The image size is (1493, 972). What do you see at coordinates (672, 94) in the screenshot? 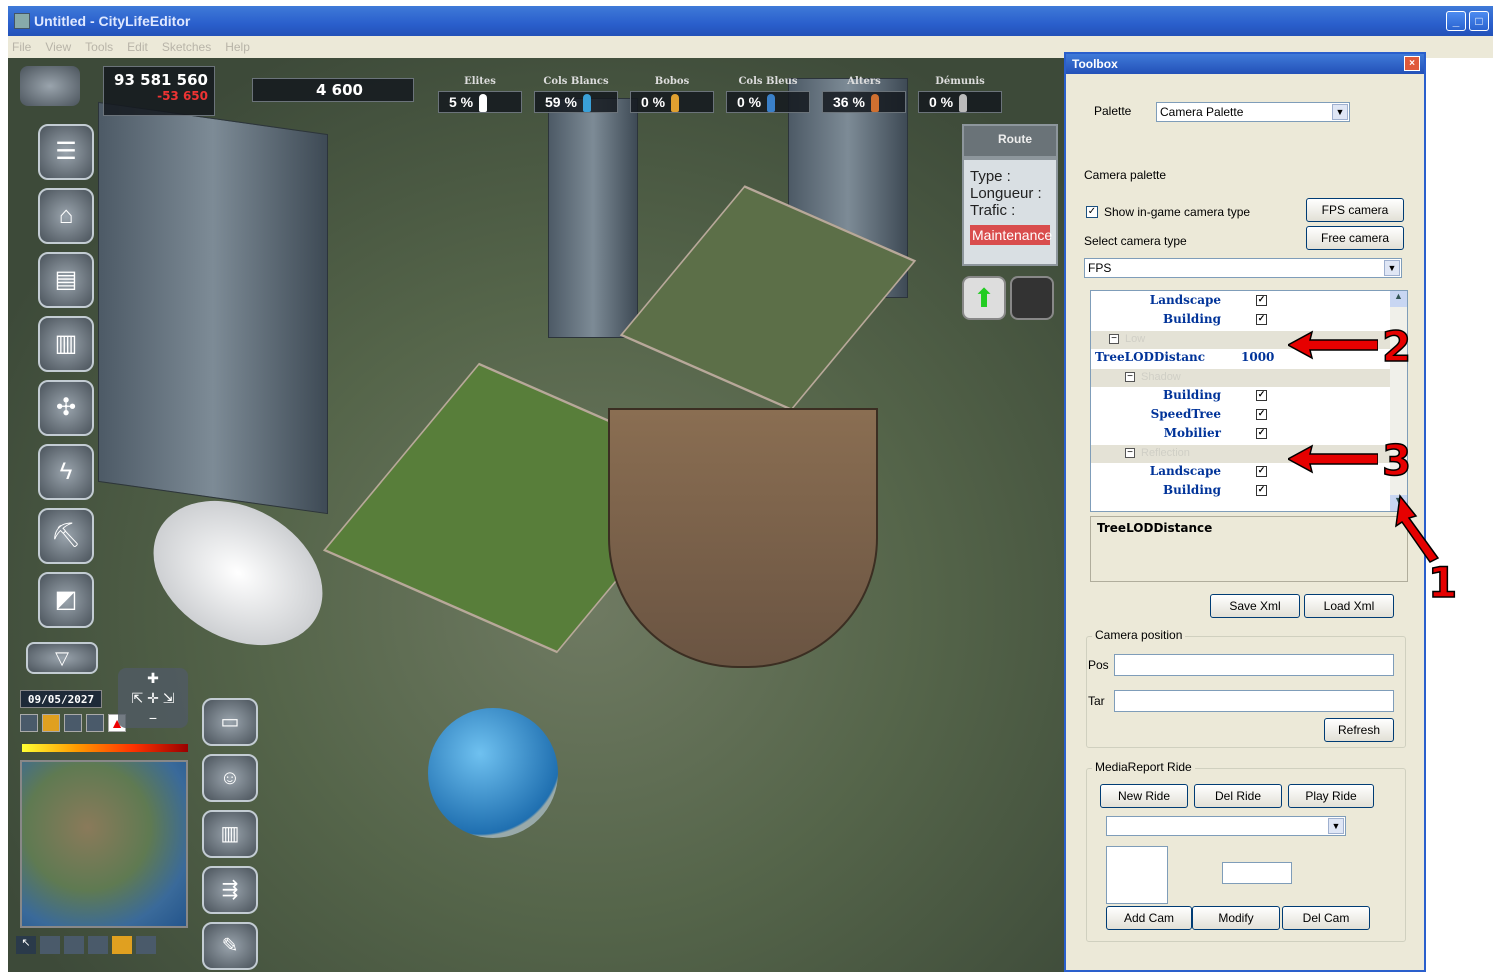
I see `class-bobos: Bobos 0 %` at bounding box center [672, 94].